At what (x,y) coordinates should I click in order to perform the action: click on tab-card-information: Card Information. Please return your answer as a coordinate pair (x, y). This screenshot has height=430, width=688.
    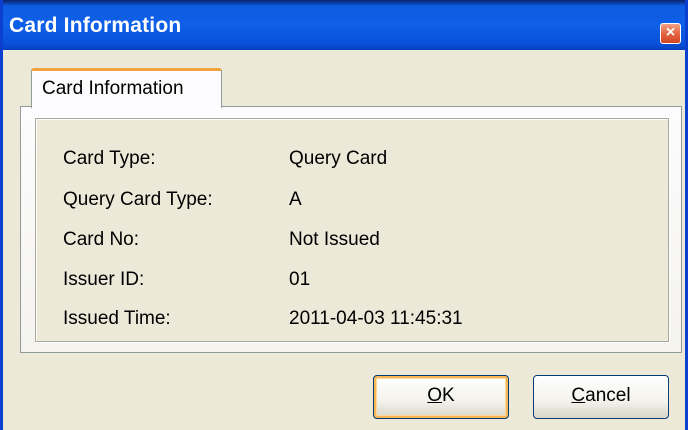
    Looking at the image, I should click on (126, 88).